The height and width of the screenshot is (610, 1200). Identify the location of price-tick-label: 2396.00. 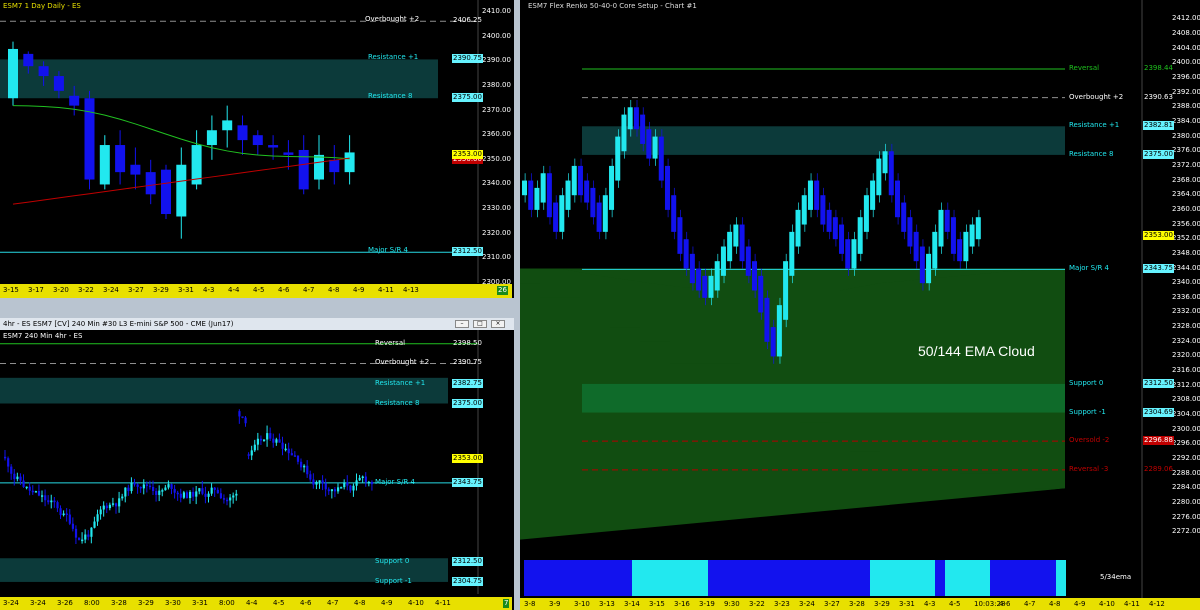
(1186, 76).